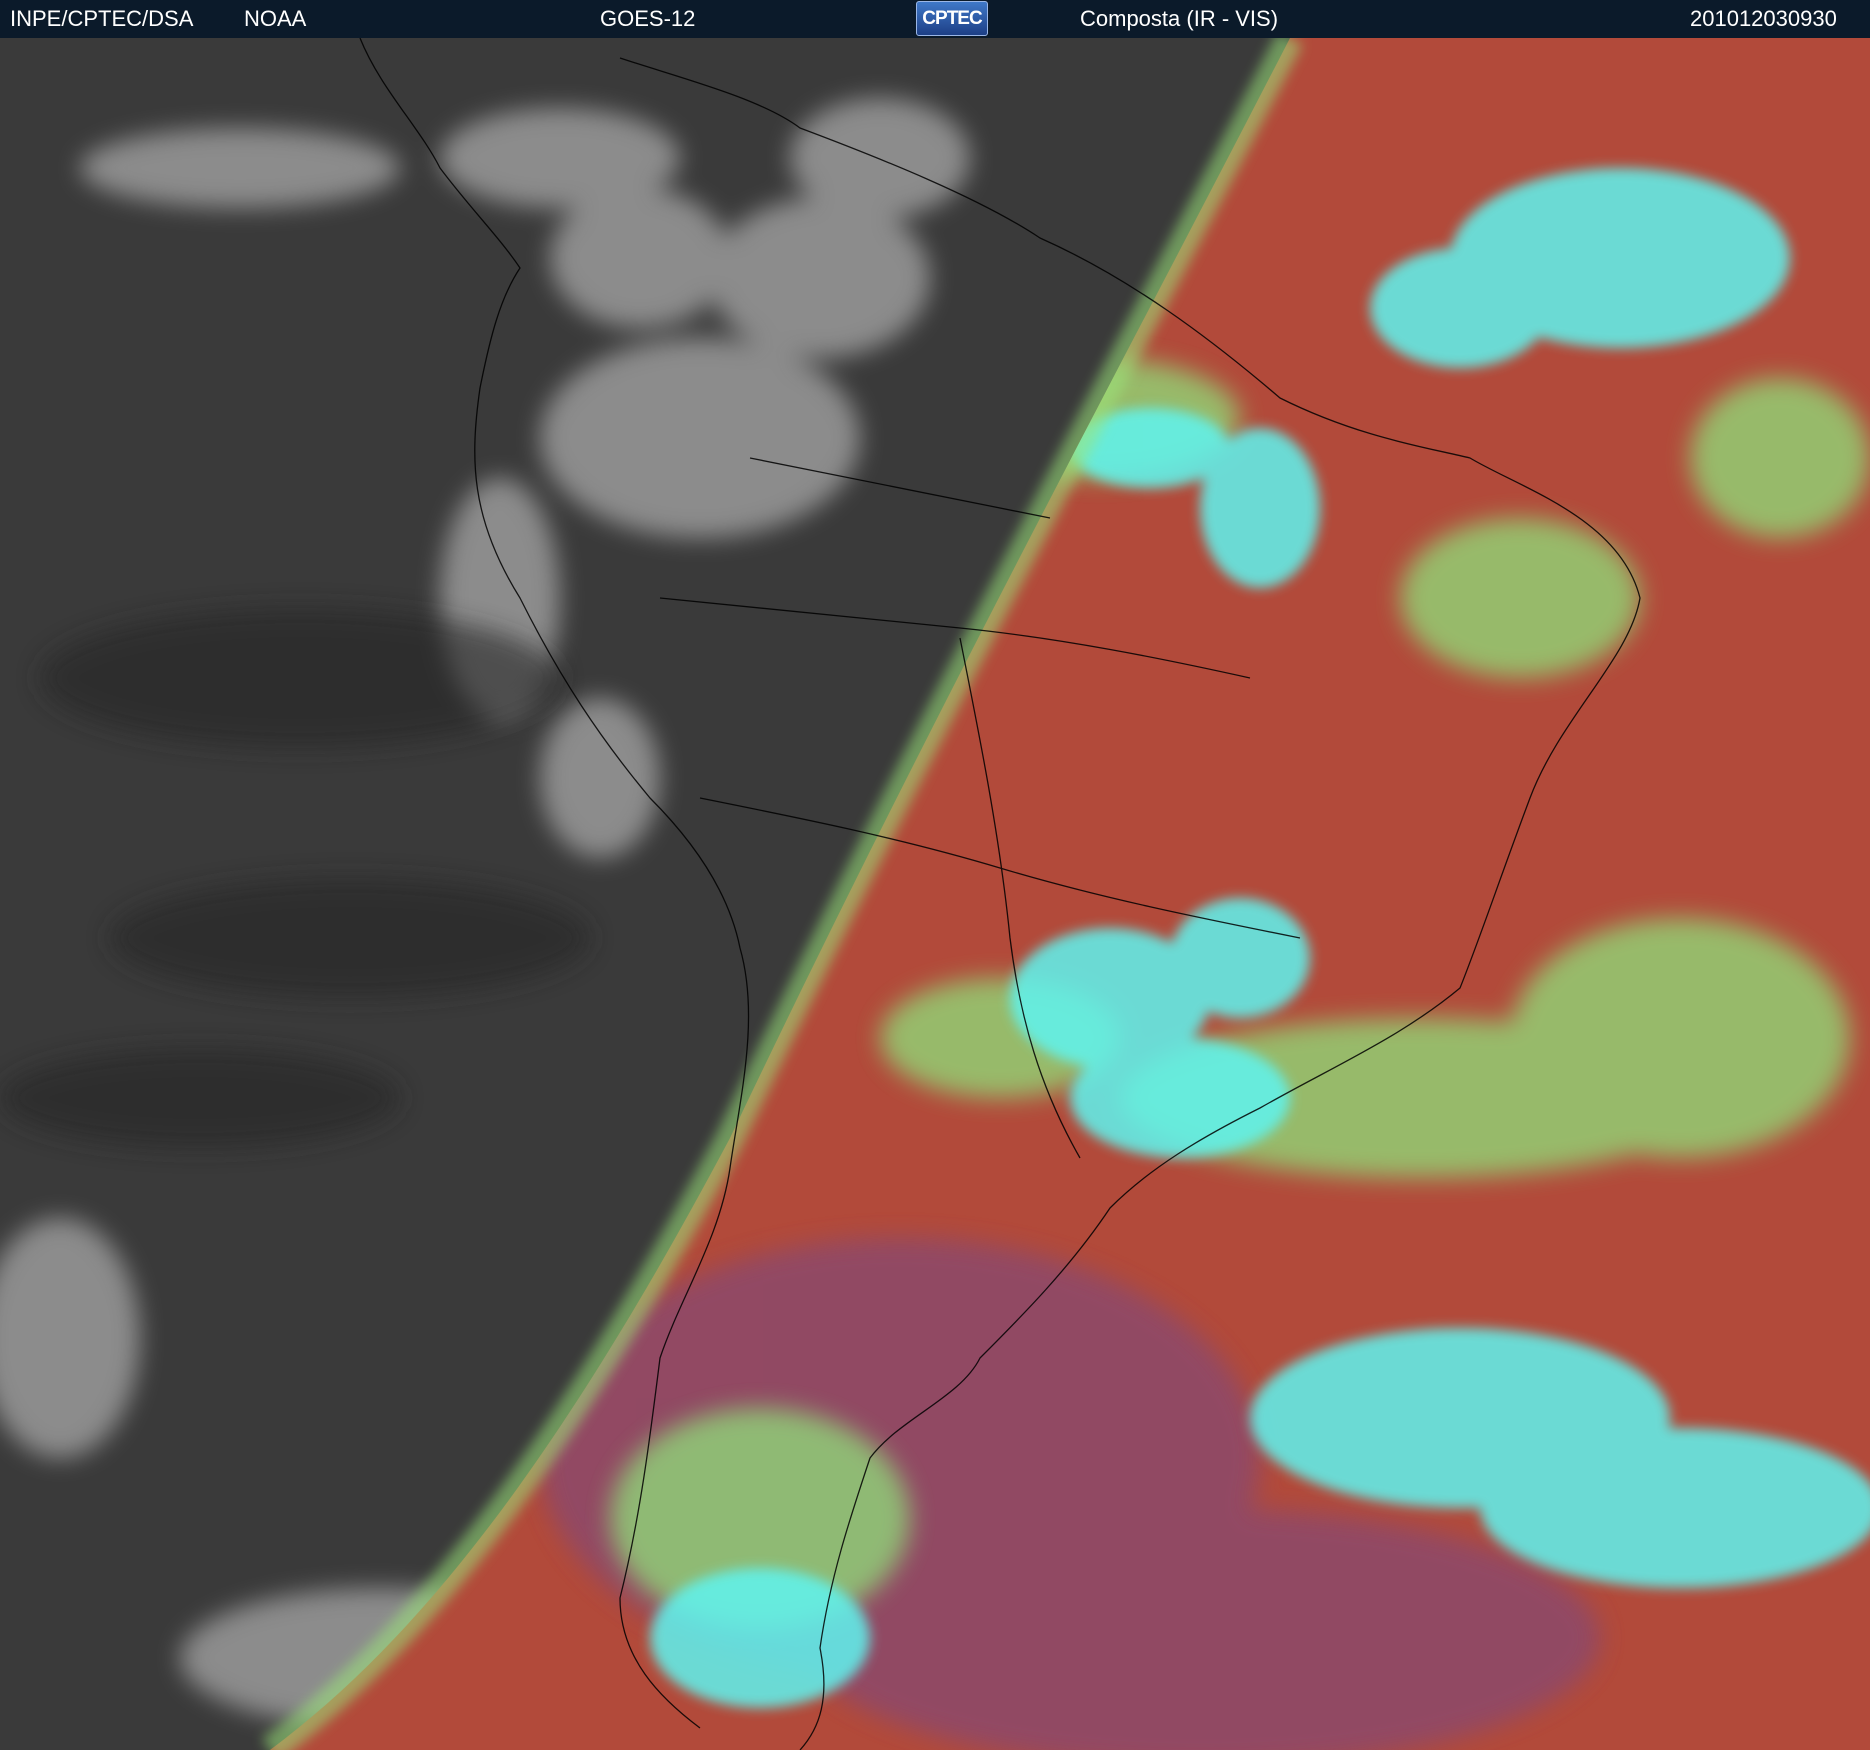 This screenshot has height=1750, width=1870. What do you see at coordinates (1763, 18) in the screenshot?
I see `timestamp-label: 201012030930` at bounding box center [1763, 18].